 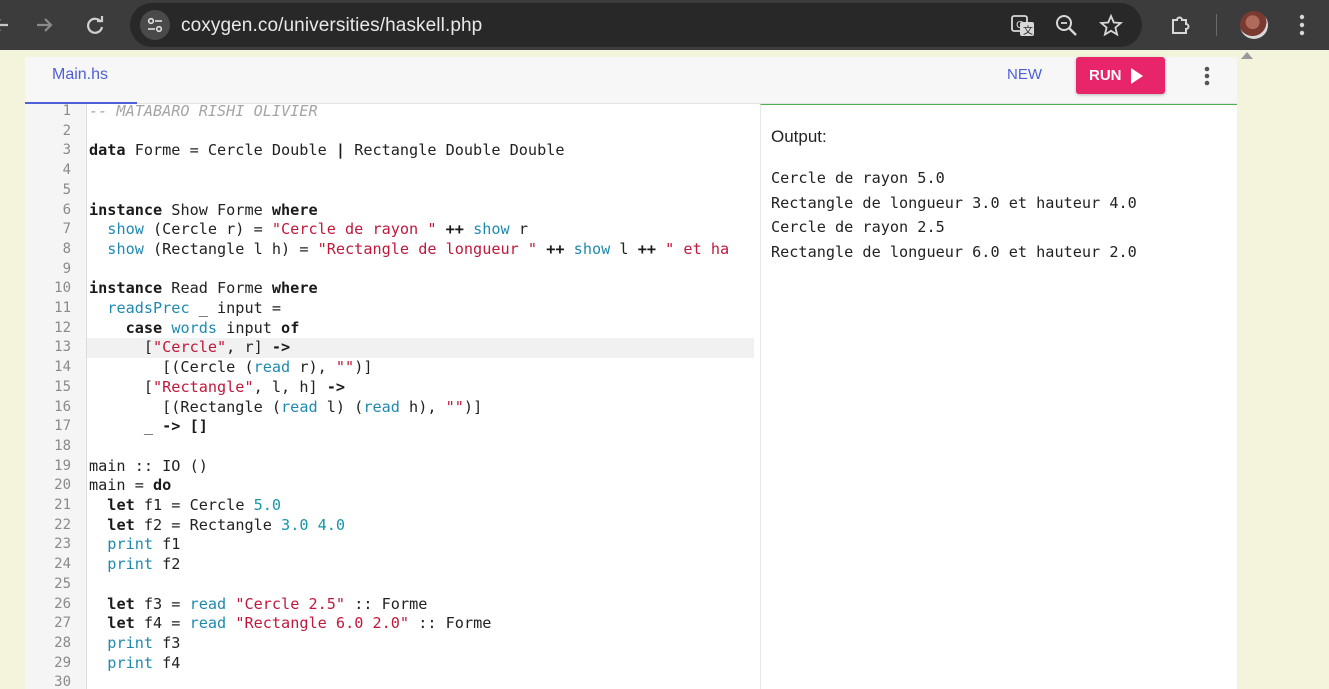 I want to click on code-line: main :: IO (), so click(x=148, y=467).